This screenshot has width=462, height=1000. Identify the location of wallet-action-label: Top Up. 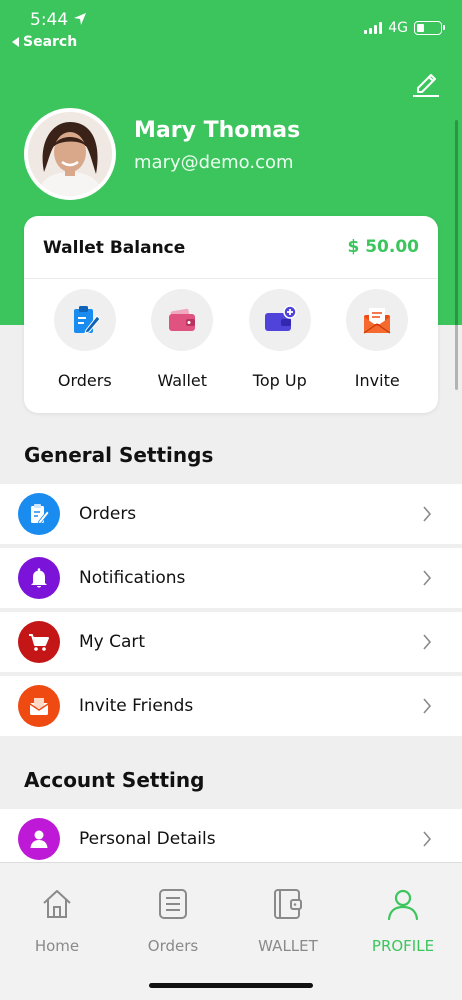
(279, 380).